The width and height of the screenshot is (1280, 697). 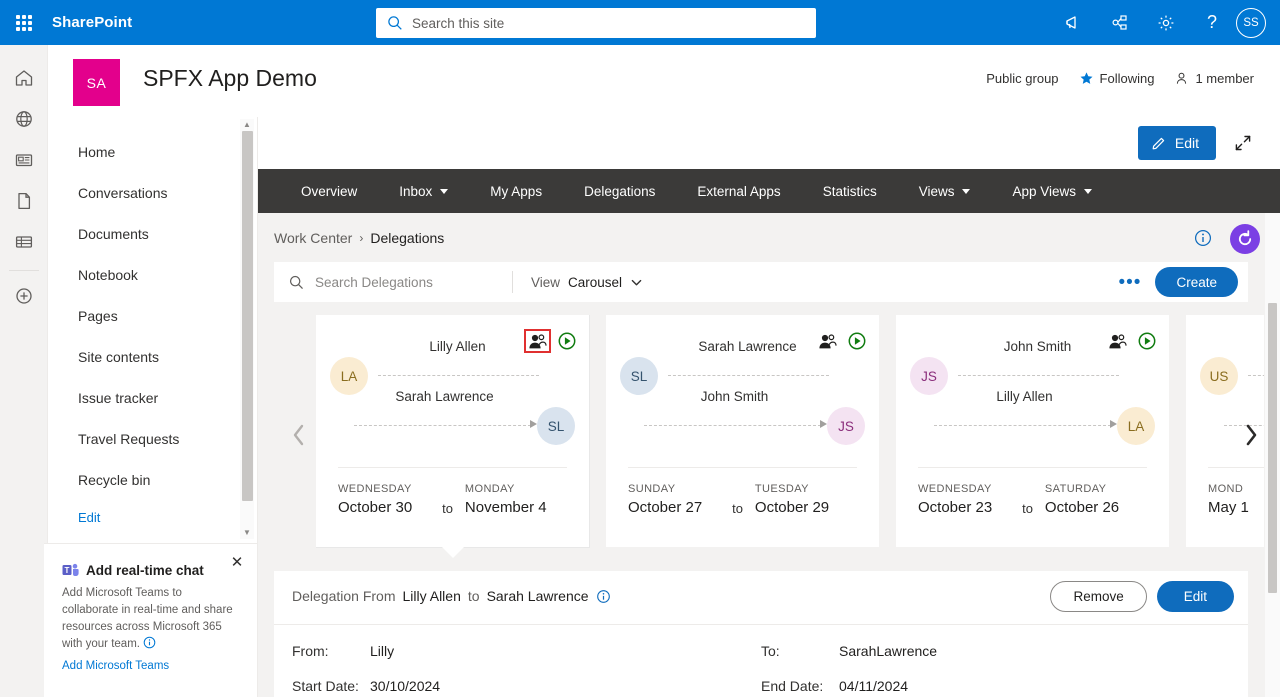 What do you see at coordinates (24, 241) in the screenshot?
I see `lists-icon` at bounding box center [24, 241].